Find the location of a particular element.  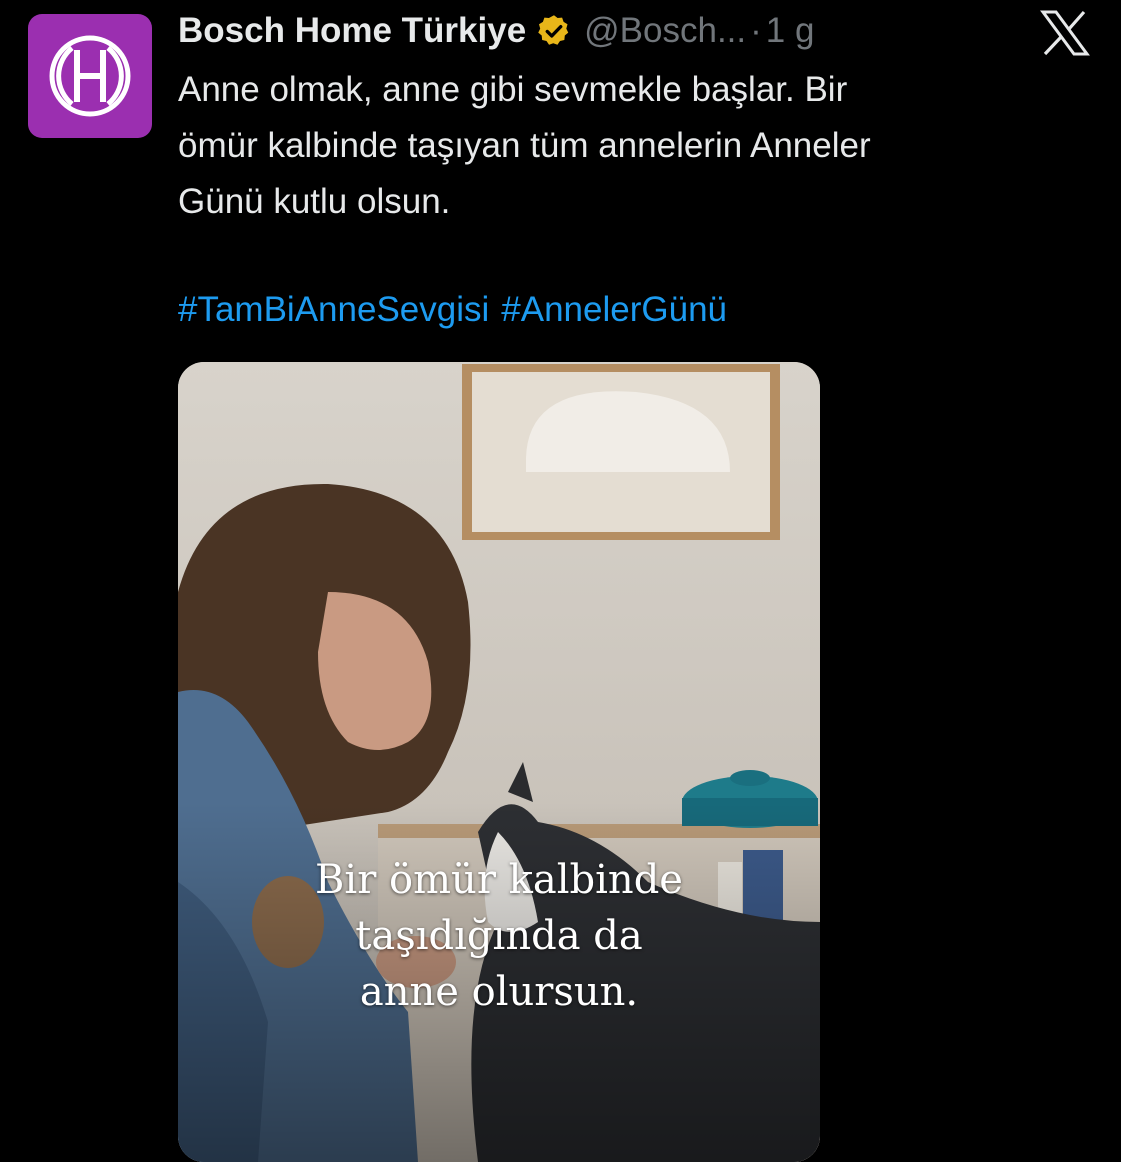

caption-line: taşıdığında da is located at coordinates (499, 936).